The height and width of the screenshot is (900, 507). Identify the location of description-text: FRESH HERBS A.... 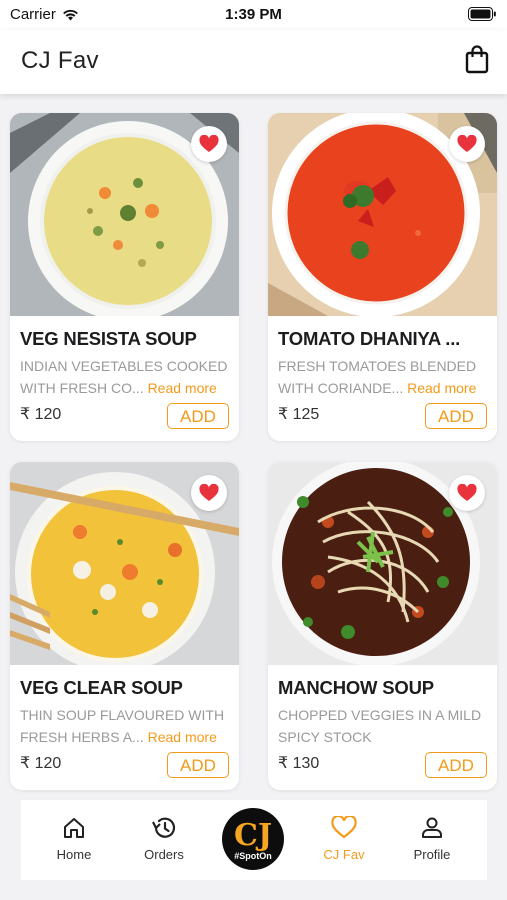
(82, 737).